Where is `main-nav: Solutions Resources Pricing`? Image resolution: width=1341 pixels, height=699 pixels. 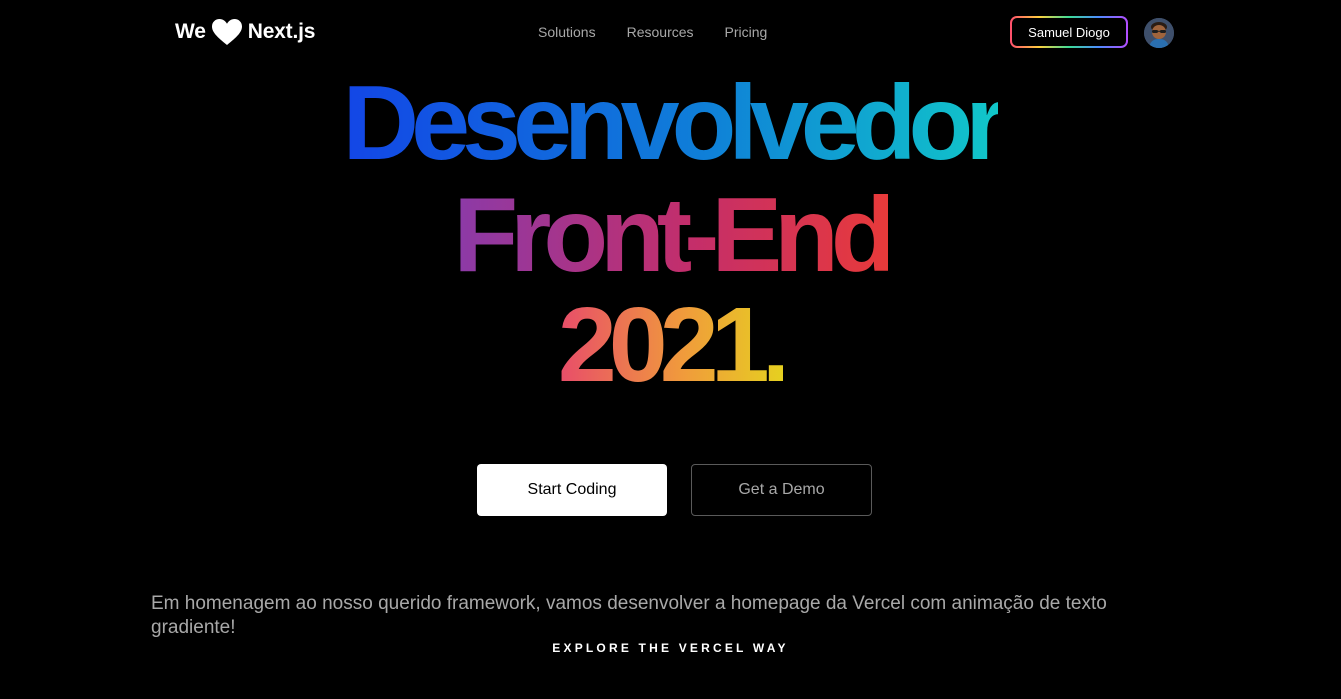
main-nav: Solutions Resources Pricing is located at coordinates (668, 32).